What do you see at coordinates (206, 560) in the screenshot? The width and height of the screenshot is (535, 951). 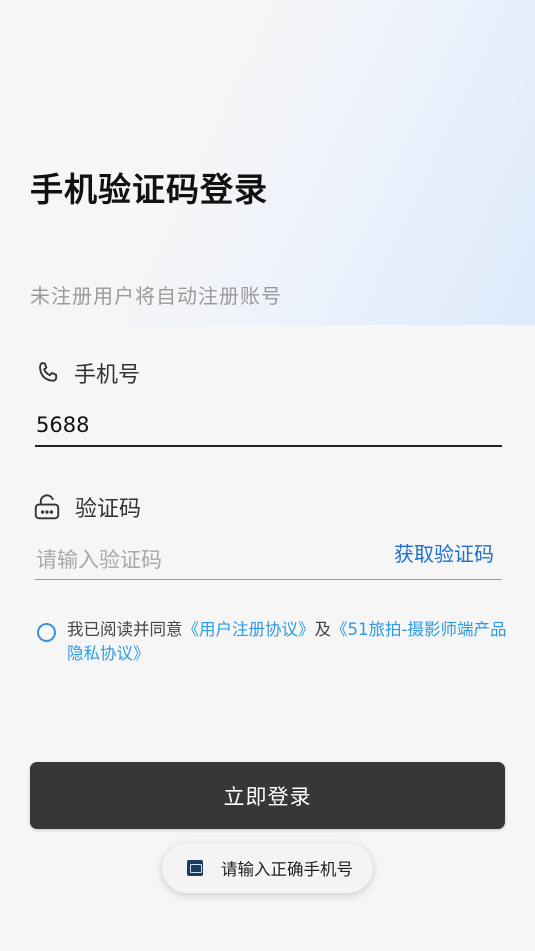 I see `code-input` at bounding box center [206, 560].